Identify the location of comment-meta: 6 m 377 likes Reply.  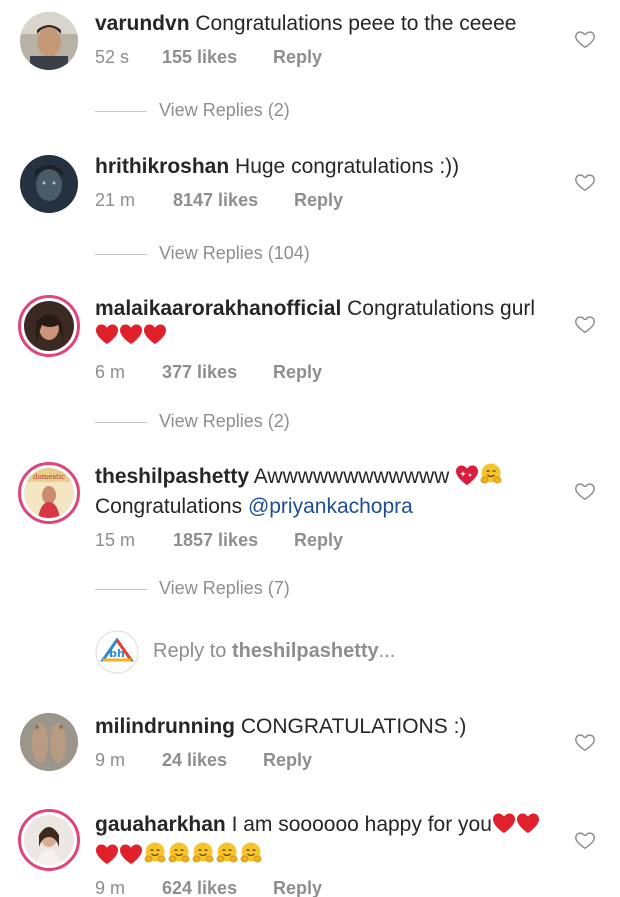
(327, 372).